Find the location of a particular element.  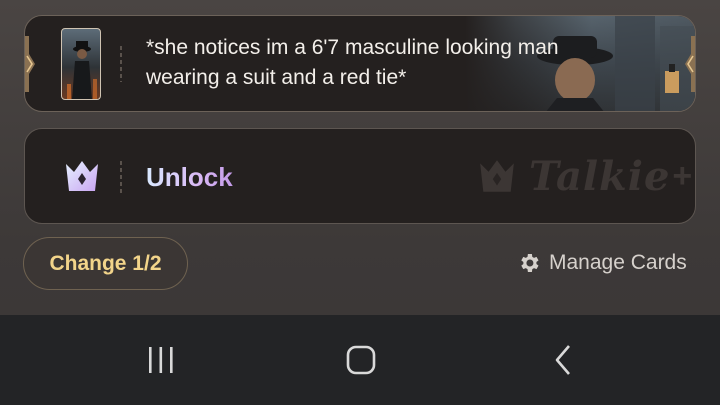

manage-cards-label: Manage Cards is located at coordinates (618, 262).